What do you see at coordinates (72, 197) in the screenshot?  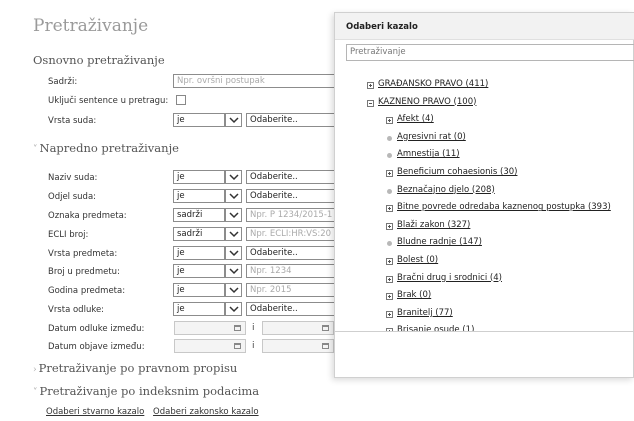 I see `adv-label: Odjel suda:` at bounding box center [72, 197].